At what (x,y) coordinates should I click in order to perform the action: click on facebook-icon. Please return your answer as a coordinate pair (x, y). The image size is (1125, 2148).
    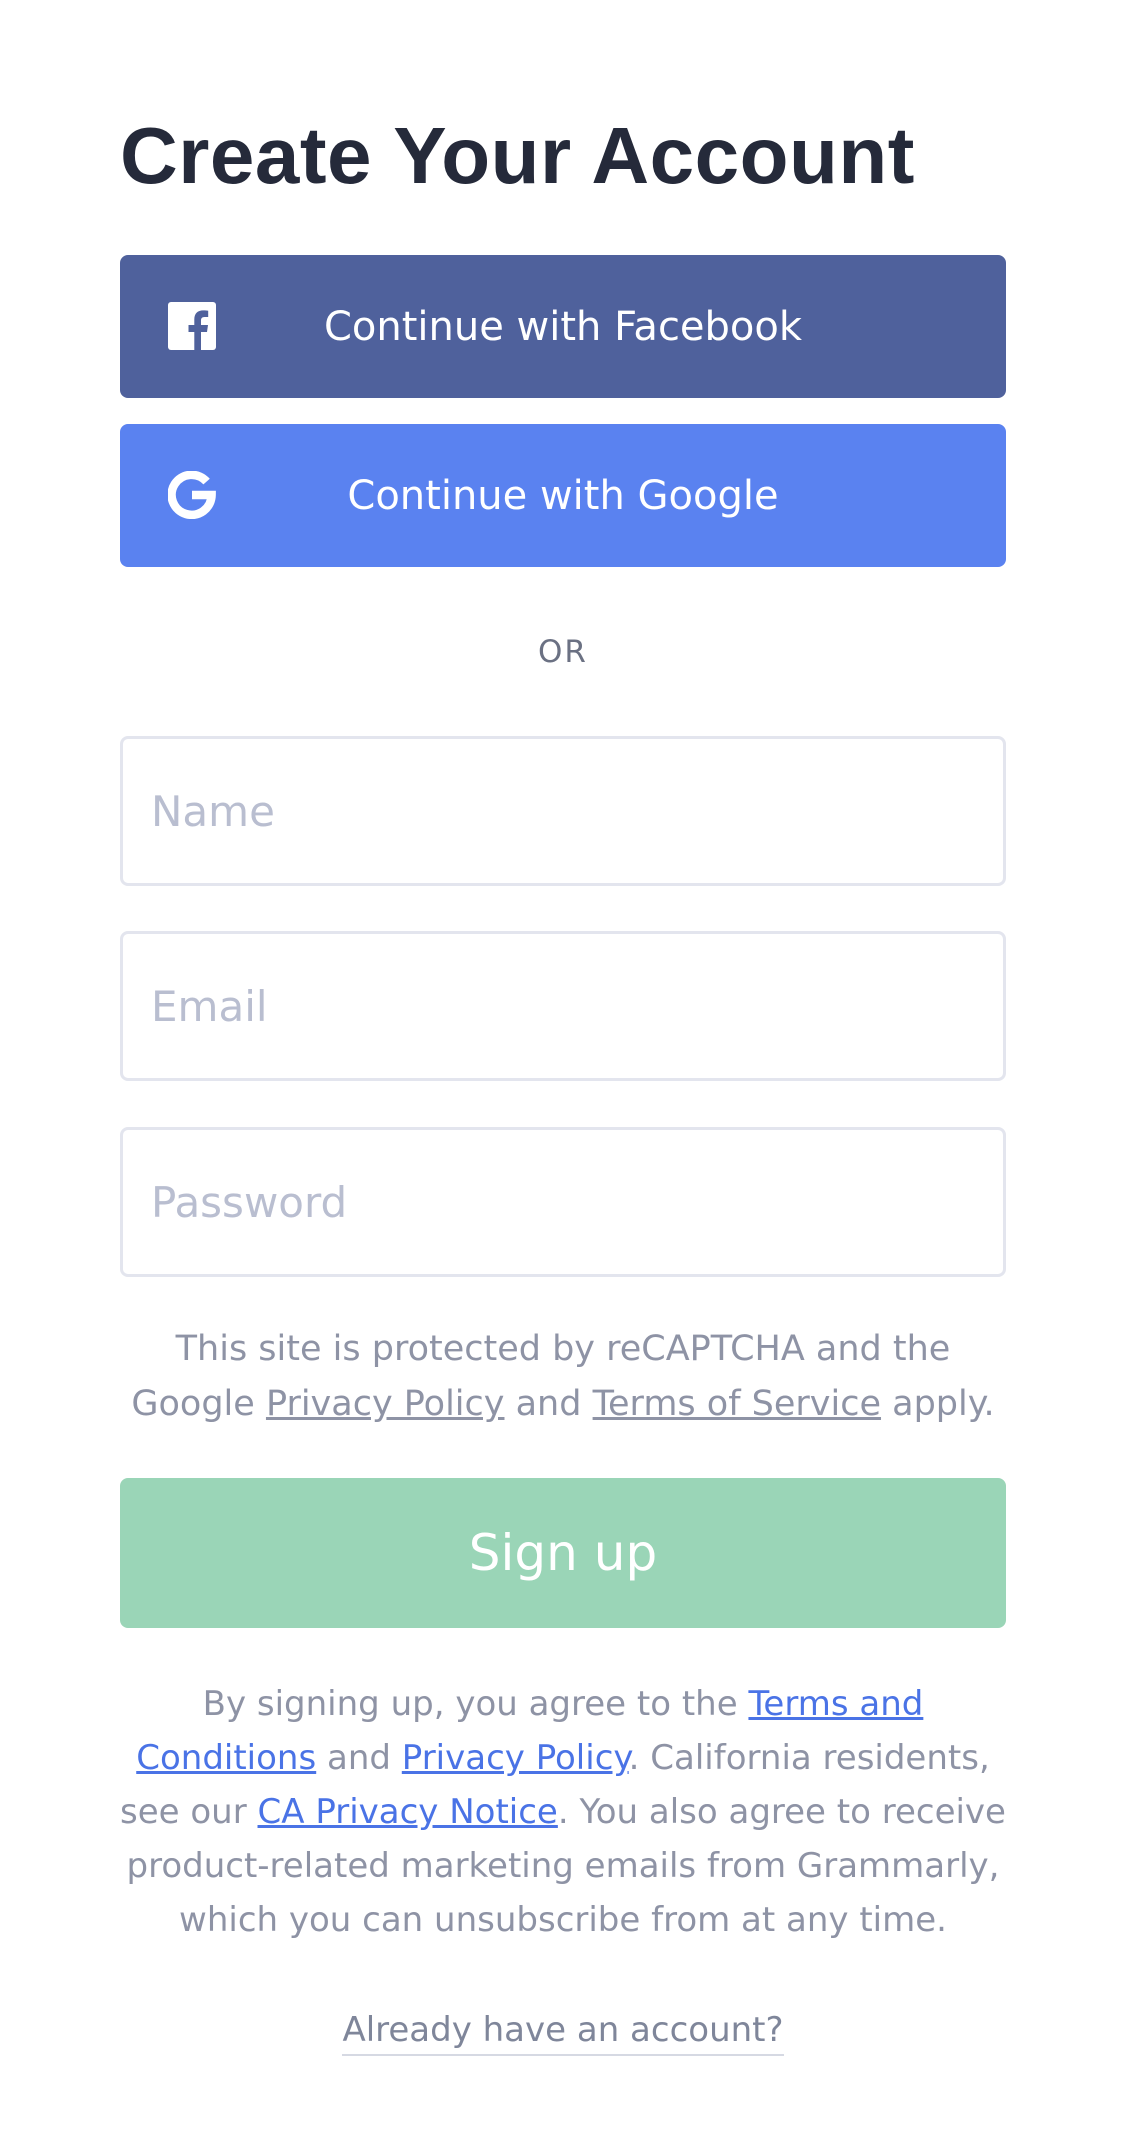
    Looking at the image, I should click on (192, 326).